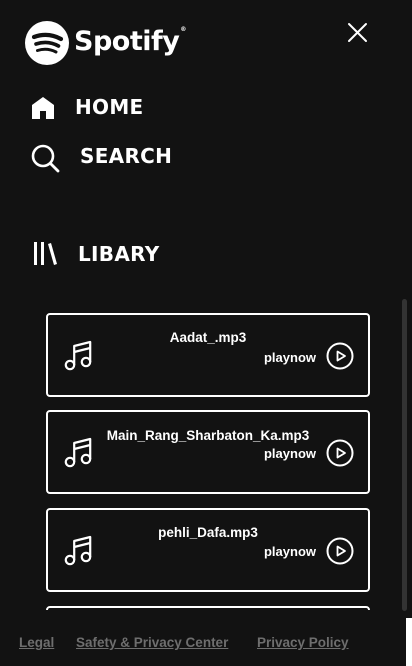 The image size is (412, 666). I want to click on nav-library: LIBARY, so click(96, 254).